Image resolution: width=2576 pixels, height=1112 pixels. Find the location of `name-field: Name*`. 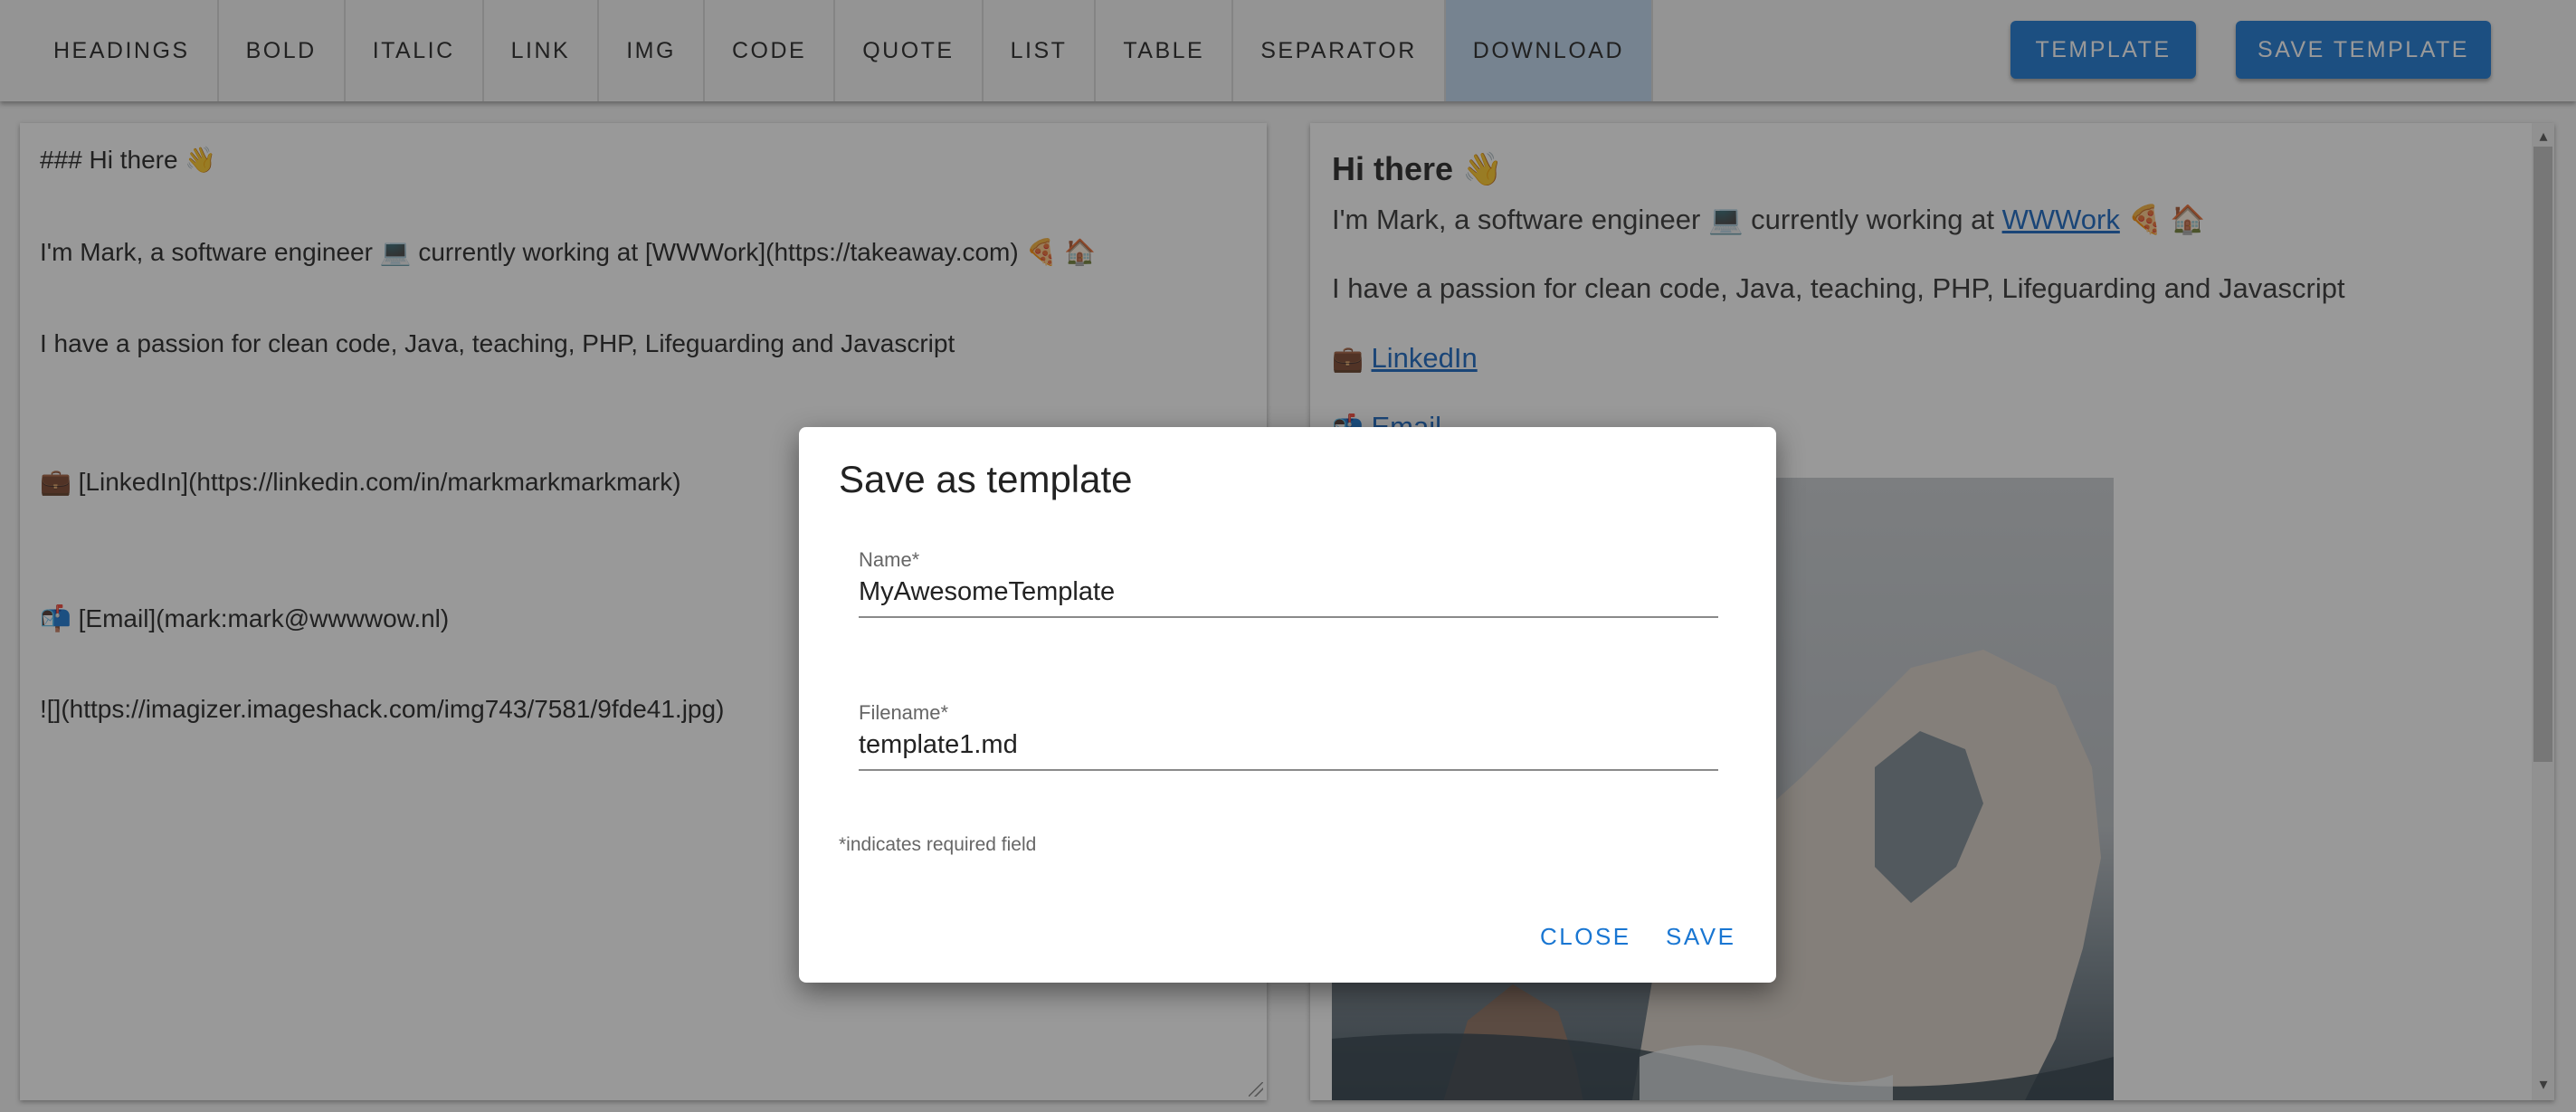

name-field: Name* is located at coordinates (1288, 583).